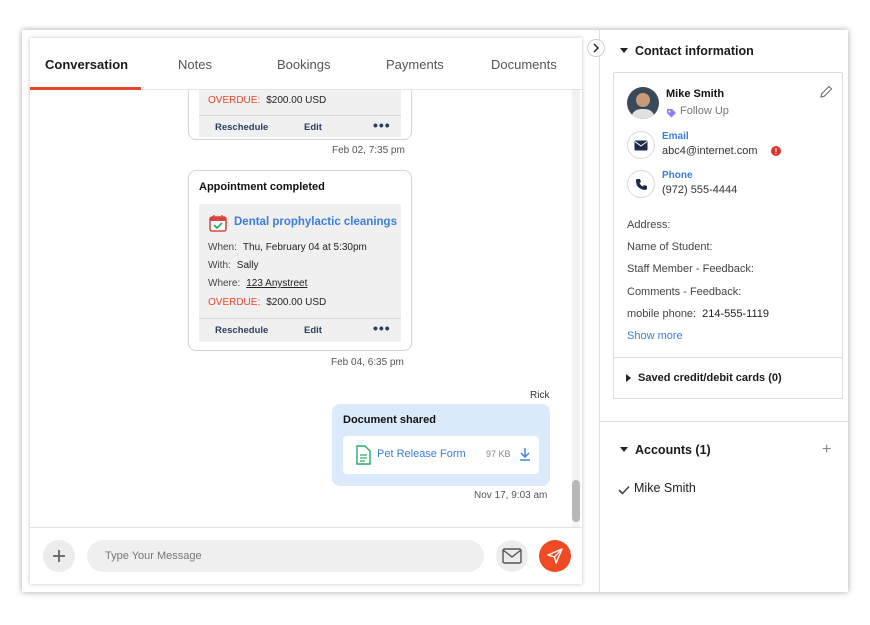  Describe the element at coordinates (670, 247) in the screenshot. I see `student-field: Name of Student:` at that location.